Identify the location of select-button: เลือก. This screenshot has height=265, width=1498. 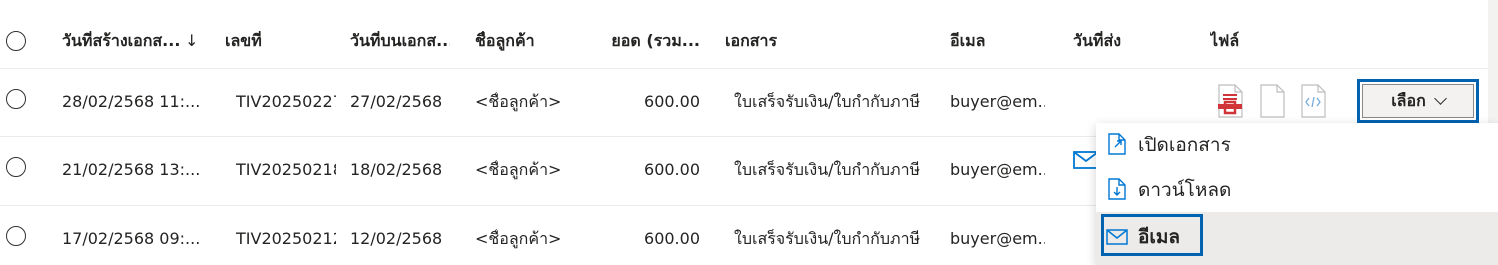
(1418, 101).